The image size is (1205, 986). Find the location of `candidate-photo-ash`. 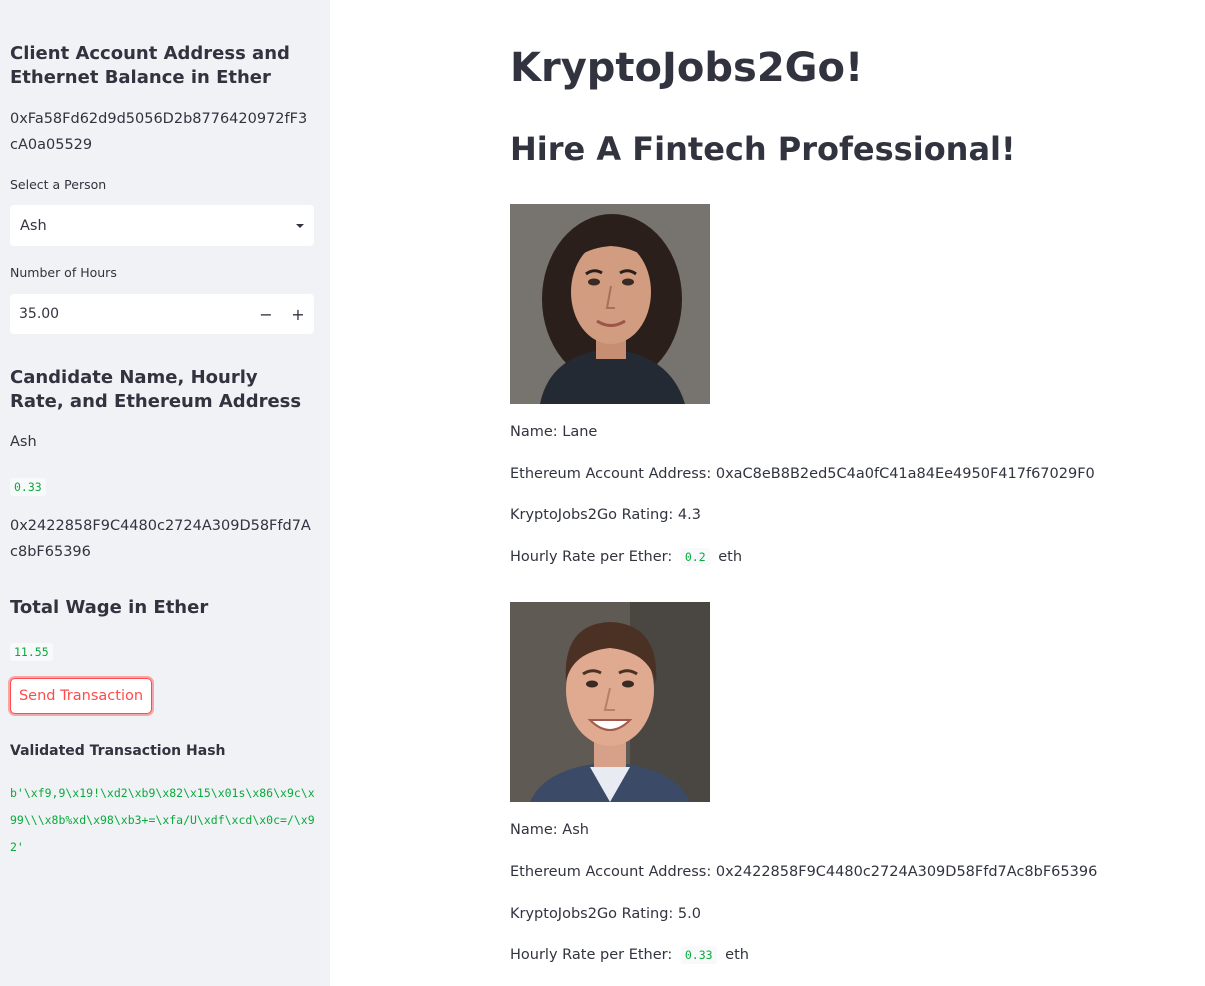

candidate-photo-ash is located at coordinates (610, 702).